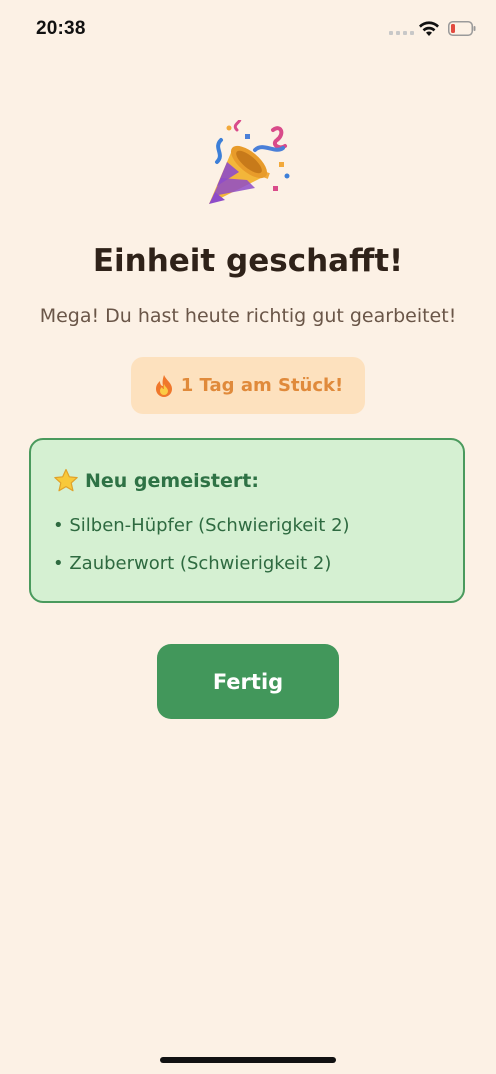 This screenshot has height=1074, width=496. I want to click on streak-badge: 1 Tag am Stück!, so click(248, 385).